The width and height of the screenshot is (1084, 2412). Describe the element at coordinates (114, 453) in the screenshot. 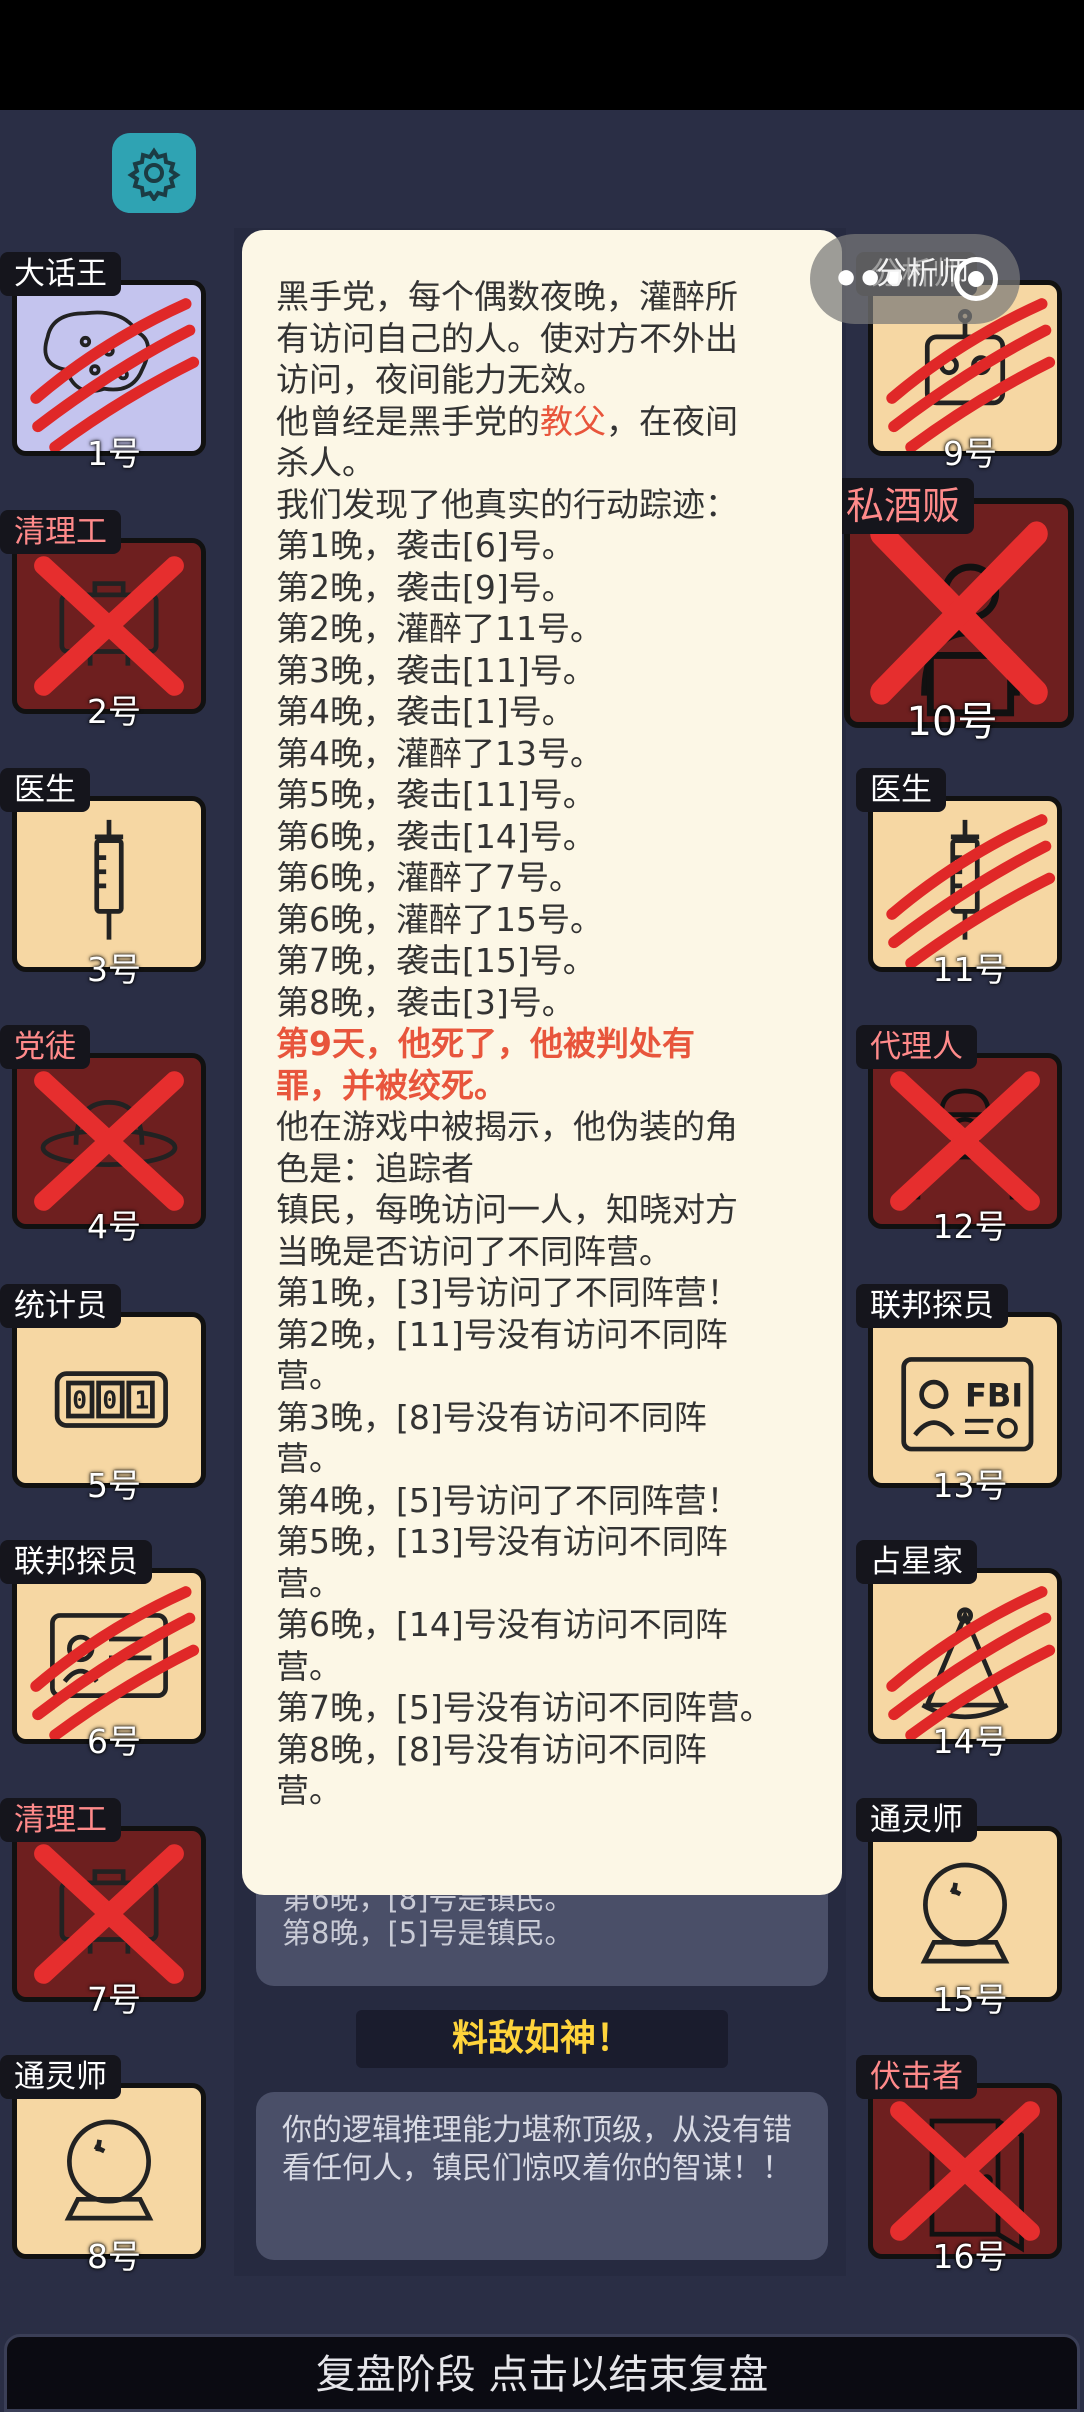

I see `player-number: 1号` at that location.